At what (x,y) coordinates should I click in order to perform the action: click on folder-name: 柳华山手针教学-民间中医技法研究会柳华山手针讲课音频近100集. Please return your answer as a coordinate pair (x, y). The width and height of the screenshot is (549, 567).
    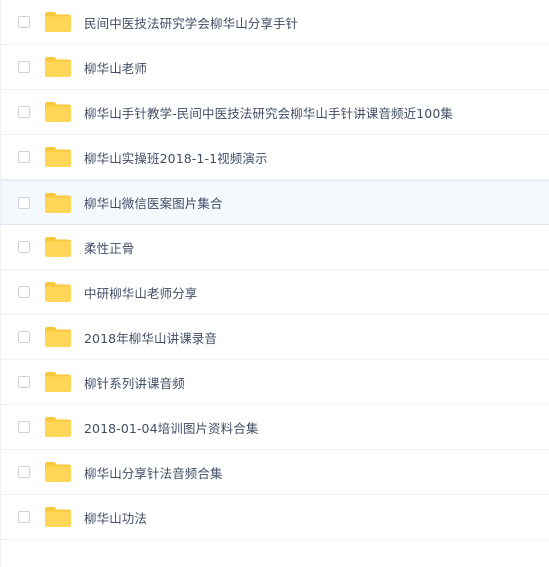
    Looking at the image, I should click on (268, 112).